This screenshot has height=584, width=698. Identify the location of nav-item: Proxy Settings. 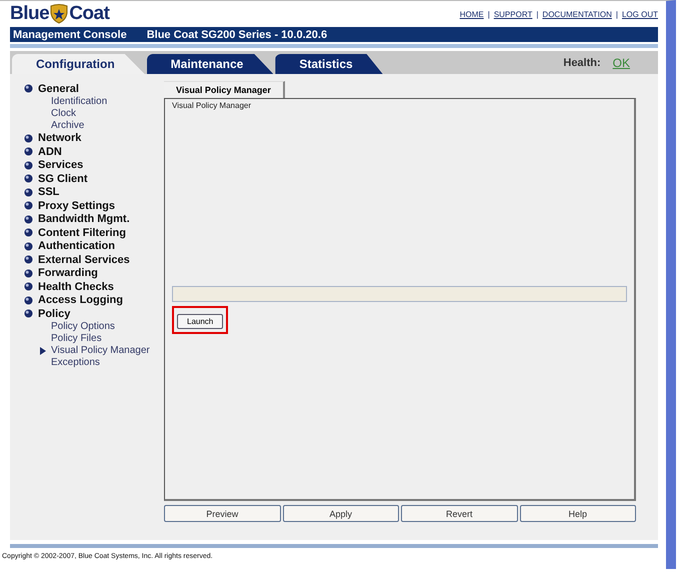
(77, 206).